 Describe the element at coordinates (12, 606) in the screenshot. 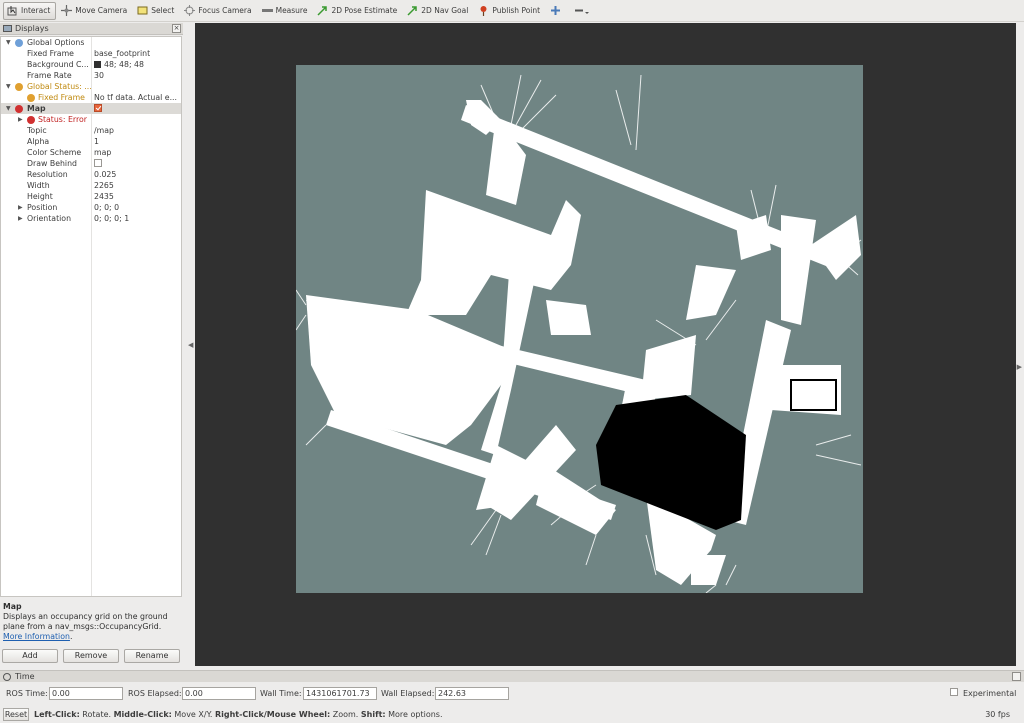

I see `description-title: Map` at that location.